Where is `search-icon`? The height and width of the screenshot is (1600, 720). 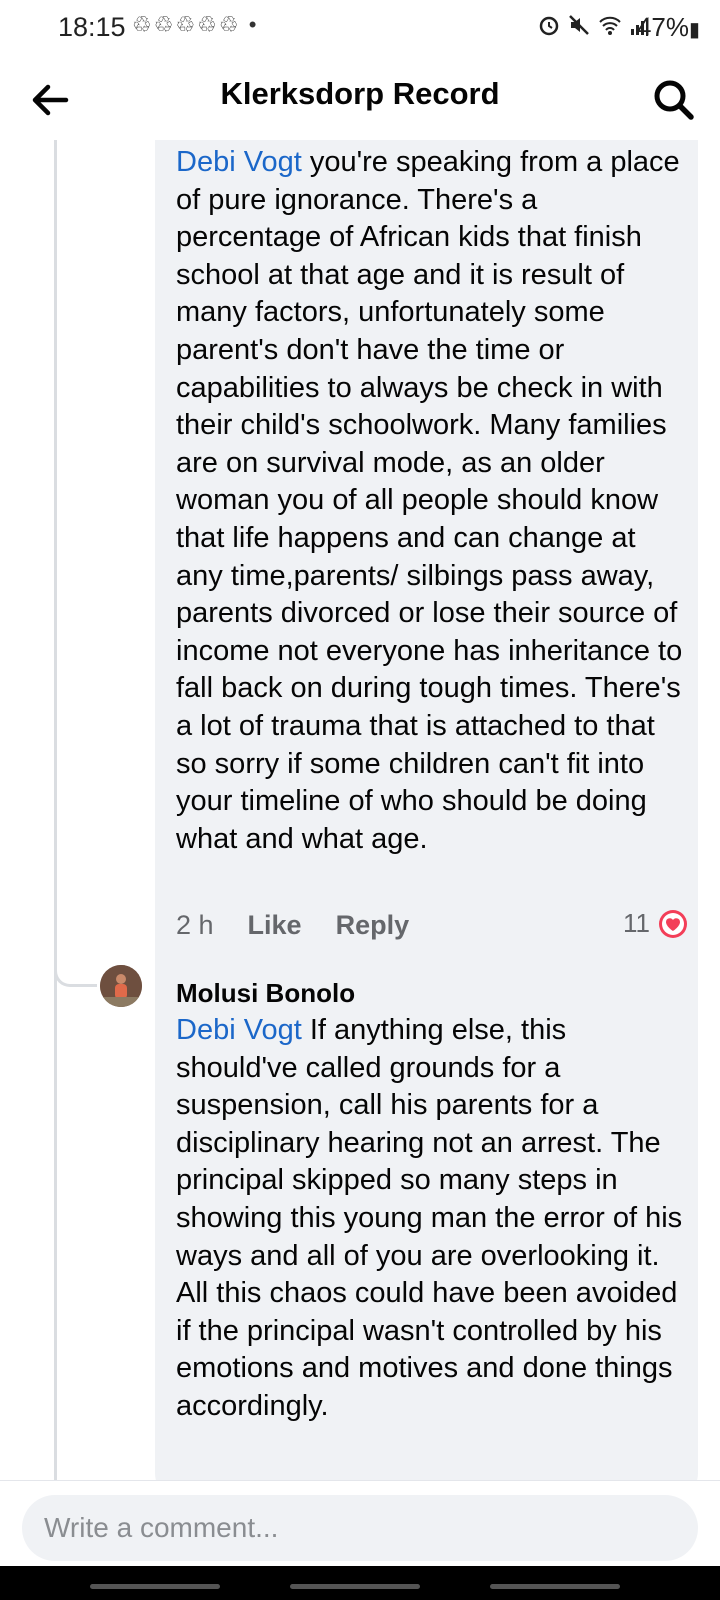
search-icon is located at coordinates (673, 99).